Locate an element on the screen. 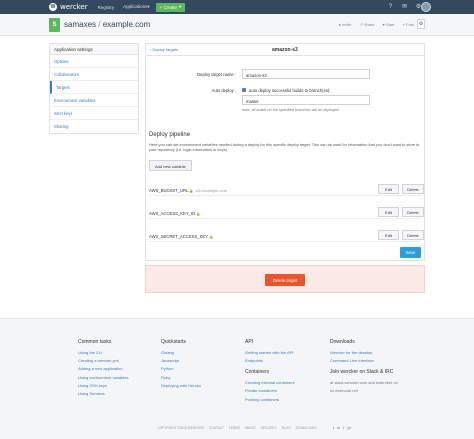 The image size is (474, 439). gear-icon: ⚙ is located at coordinates (421, 24).